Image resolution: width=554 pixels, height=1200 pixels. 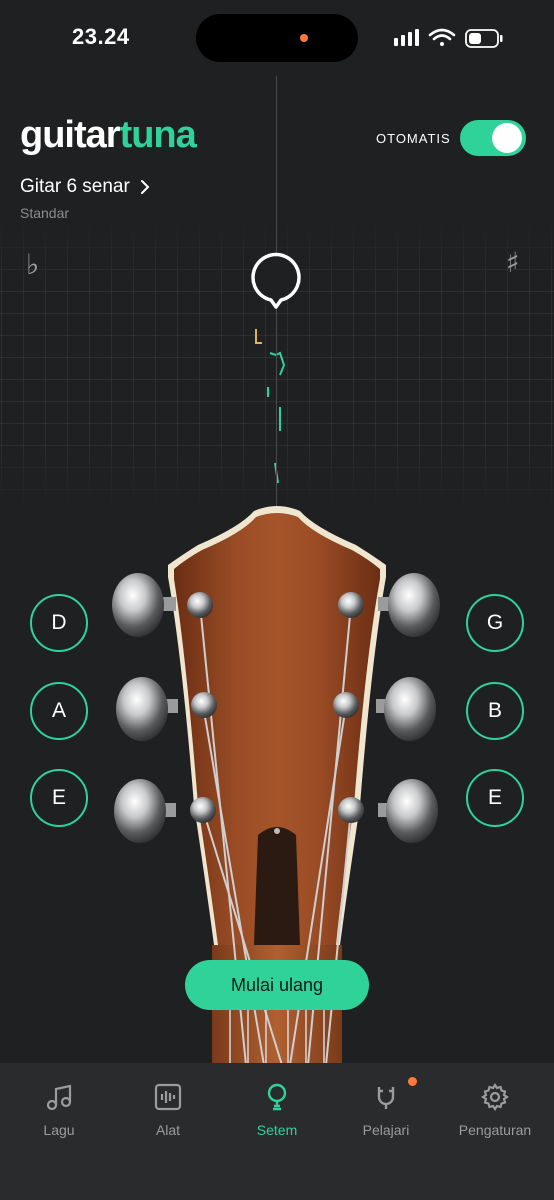 What do you see at coordinates (304, 38) in the screenshot?
I see `recording-indicator-dot` at bounding box center [304, 38].